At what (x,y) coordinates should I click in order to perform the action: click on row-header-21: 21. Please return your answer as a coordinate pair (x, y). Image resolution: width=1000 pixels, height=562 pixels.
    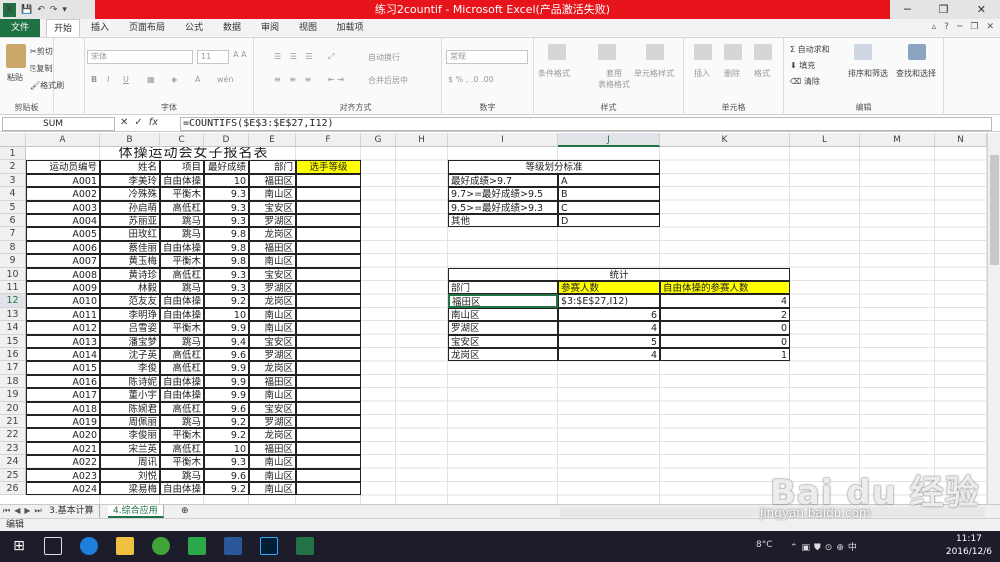
    Looking at the image, I should click on (13, 422).